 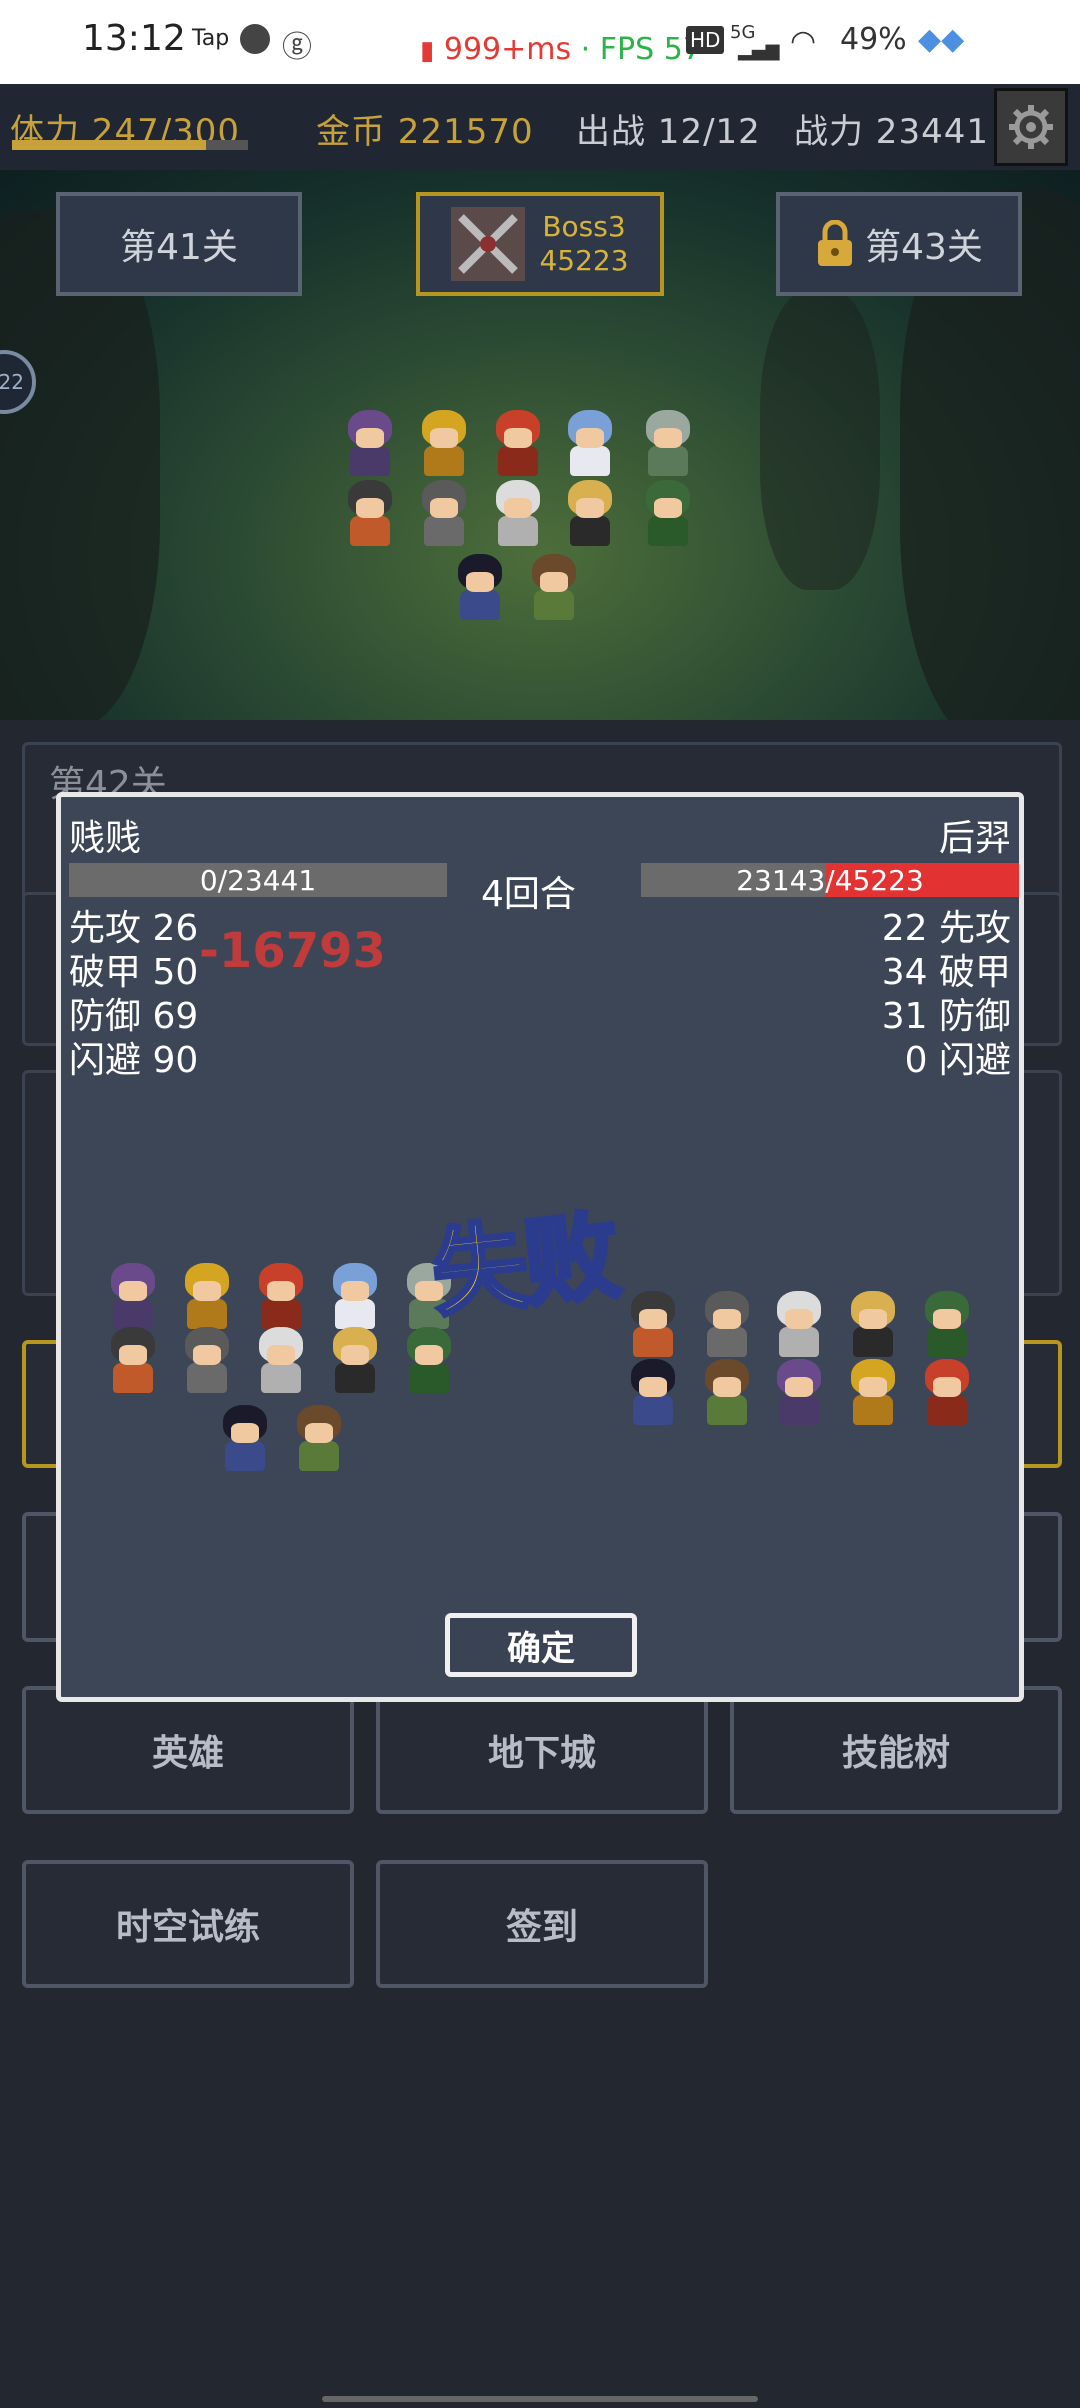 I want to click on heroes-label: 英雄, so click(x=187, y=1753).